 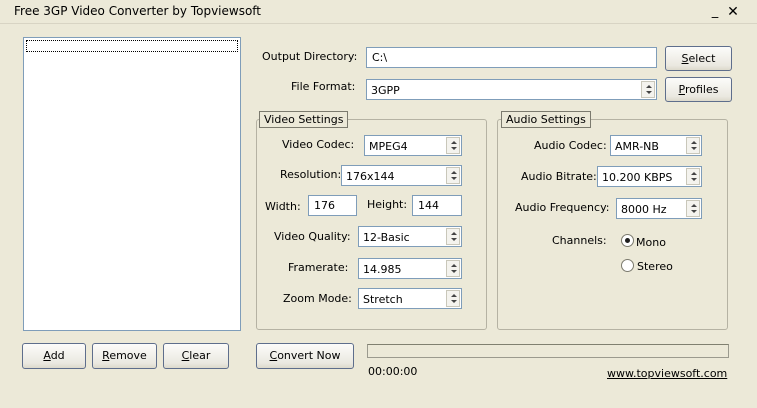 I want to click on video-quality-dropdown: 12-Basic, so click(x=410, y=236).